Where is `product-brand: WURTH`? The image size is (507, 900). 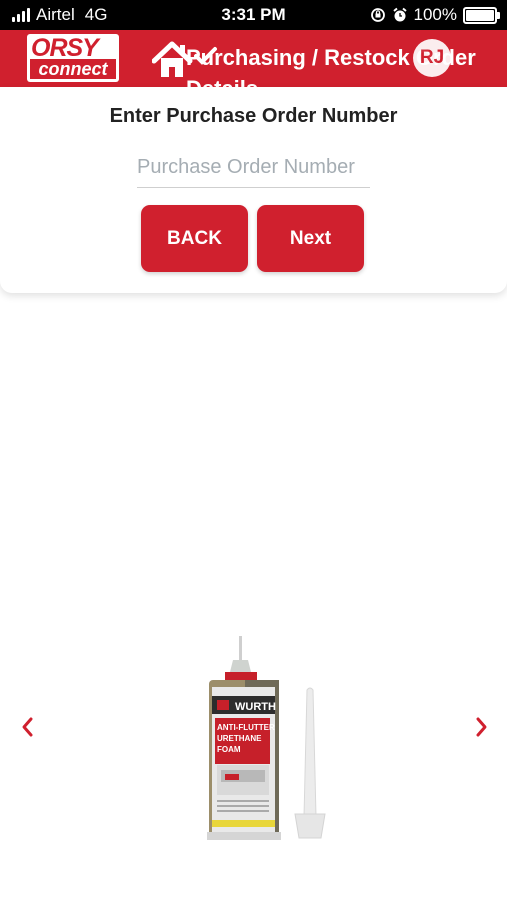 product-brand: WURTH is located at coordinates (255, 707).